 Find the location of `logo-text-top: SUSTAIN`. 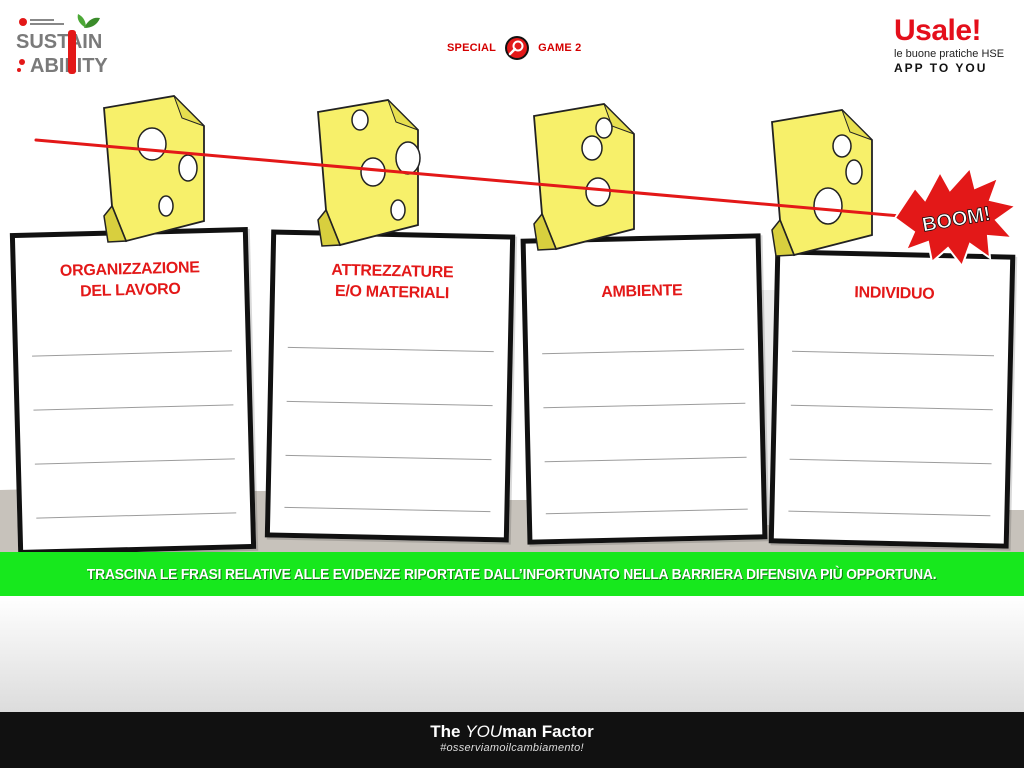

logo-text-top: SUSTAIN is located at coordinates (59, 42).